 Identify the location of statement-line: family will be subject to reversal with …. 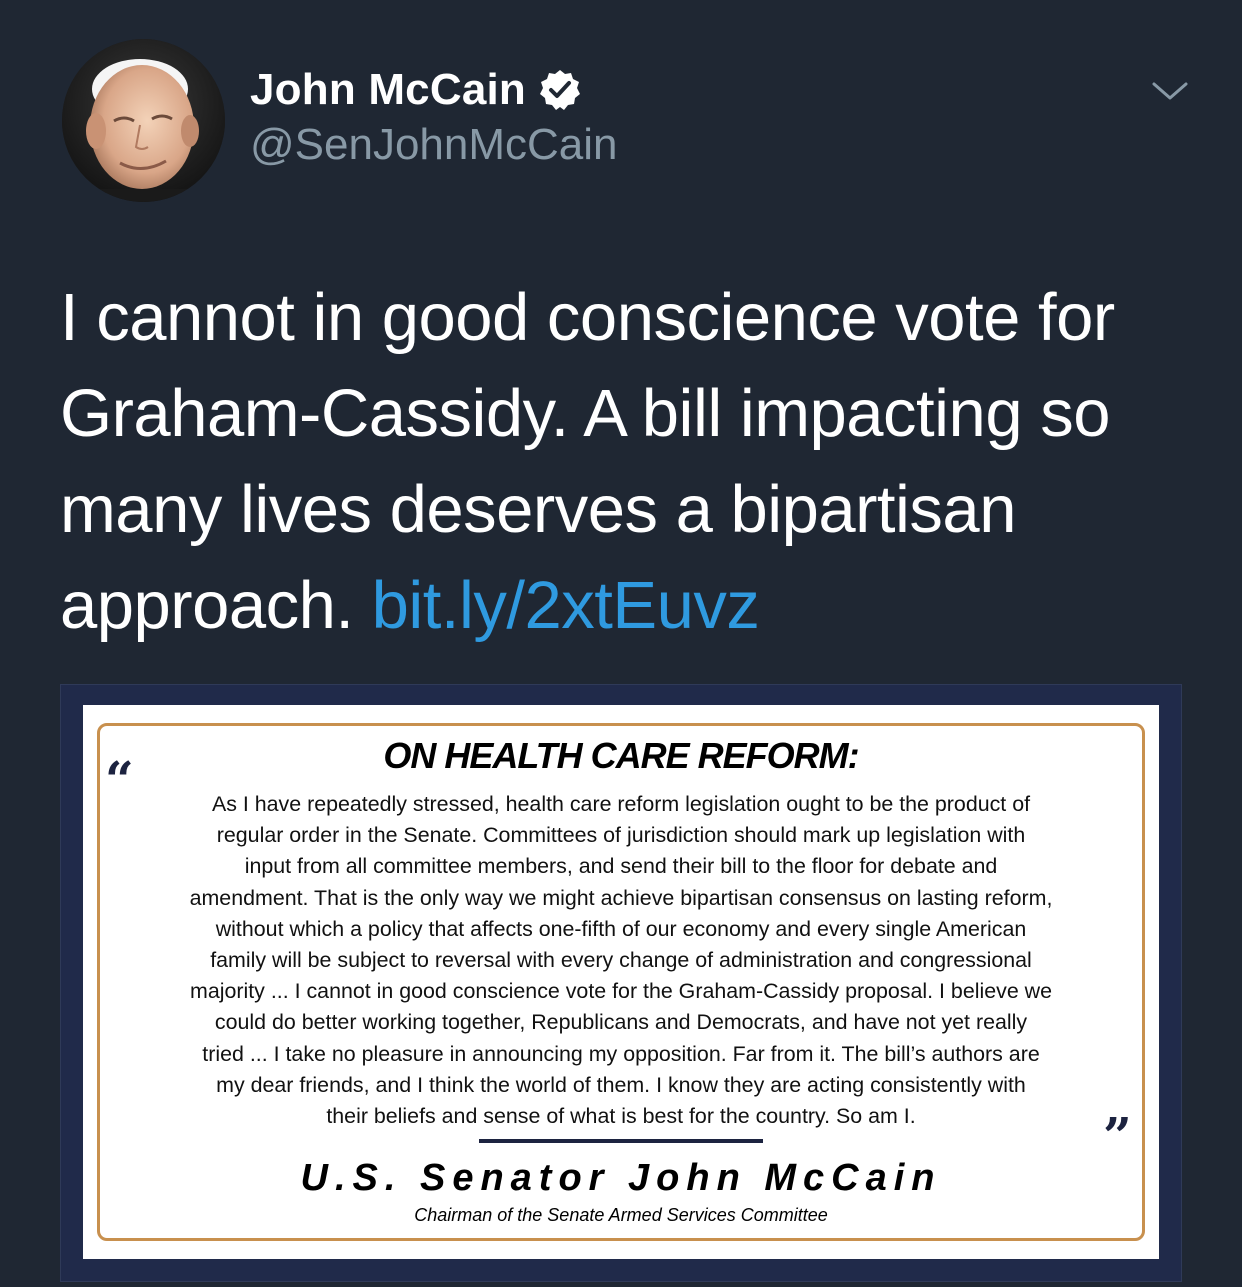
(621, 960).